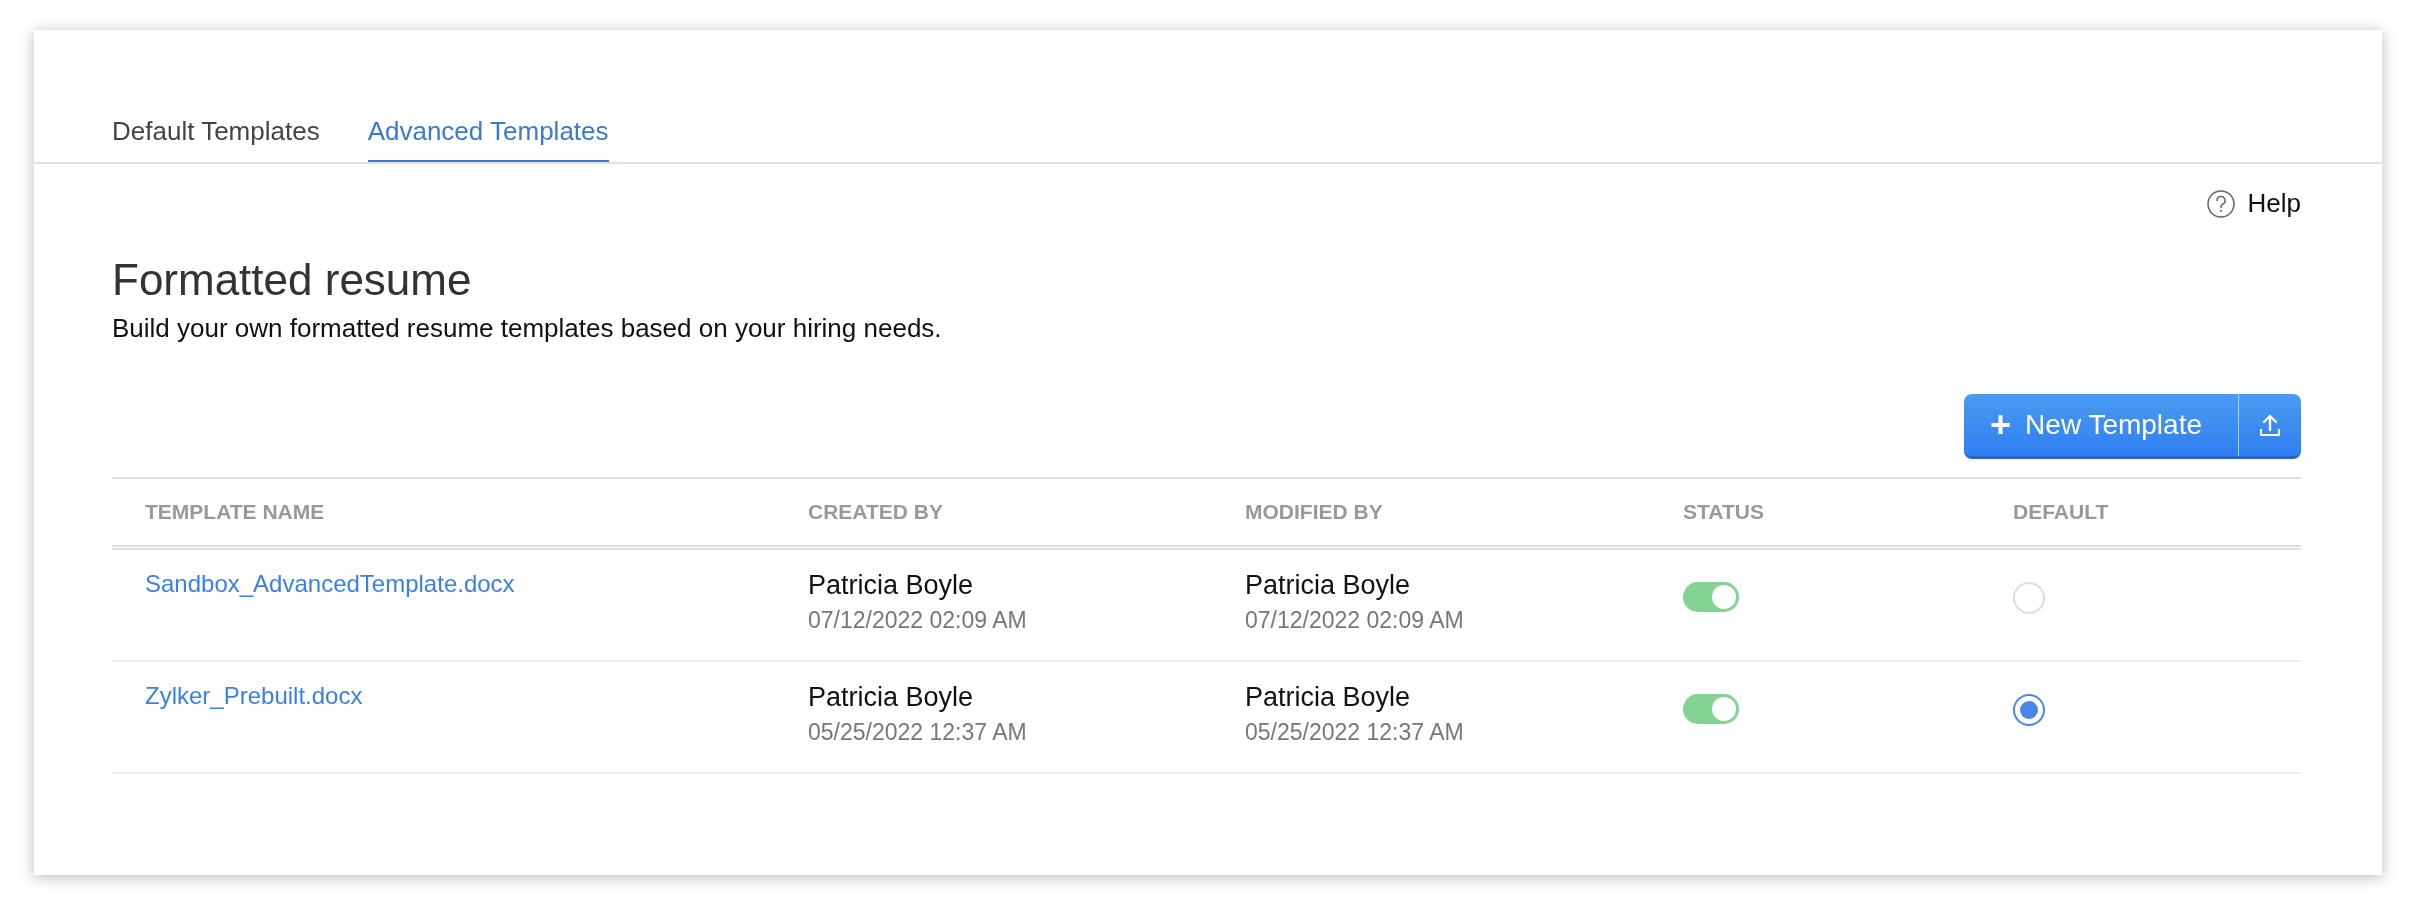 The width and height of the screenshot is (2416, 914). What do you see at coordinates (2270, 425) in the screenshot?
I see `upload-icon` at bounding box center [2270, 425].